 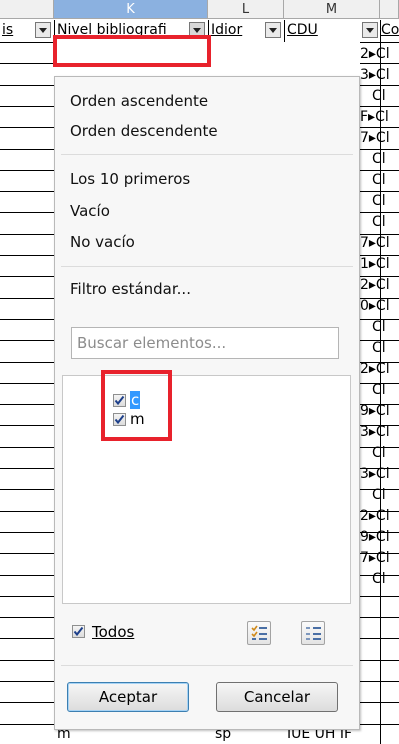 What do you see at coordinates (132, 51) in the screenshot?
I see `highlight-box-header` at bounding box center [132, 51].